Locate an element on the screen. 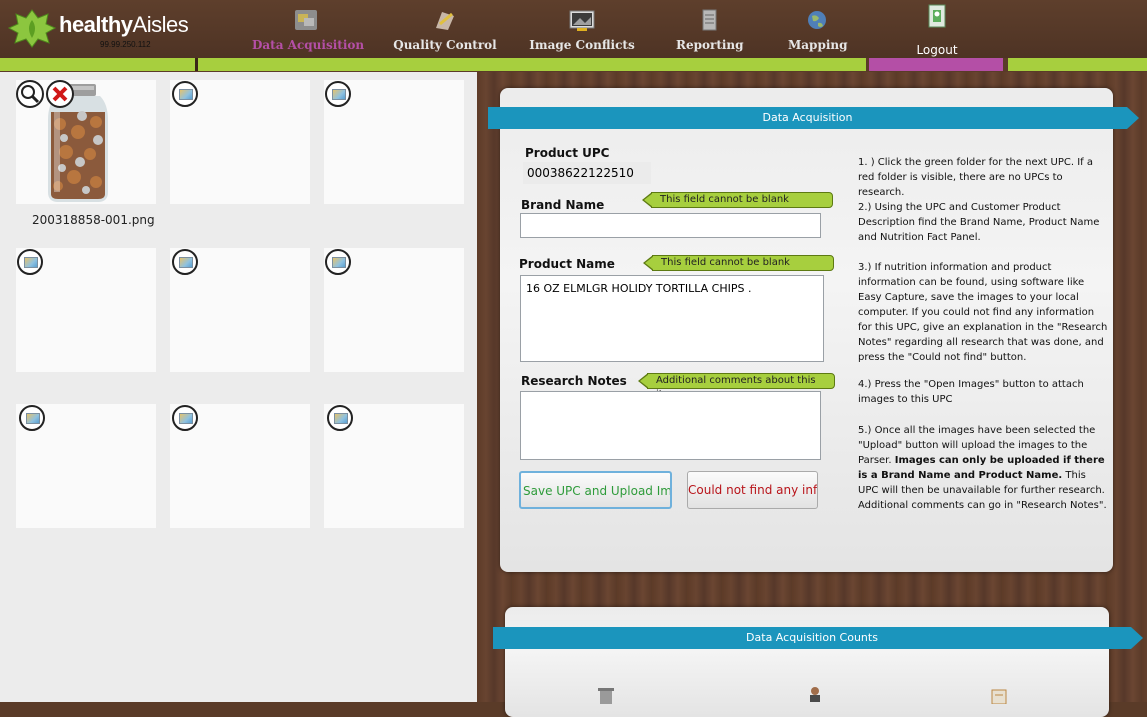 This screenshot has height=717, width=1147. server-ip: 99.99.250.112 is located at coordinates (125, 44).